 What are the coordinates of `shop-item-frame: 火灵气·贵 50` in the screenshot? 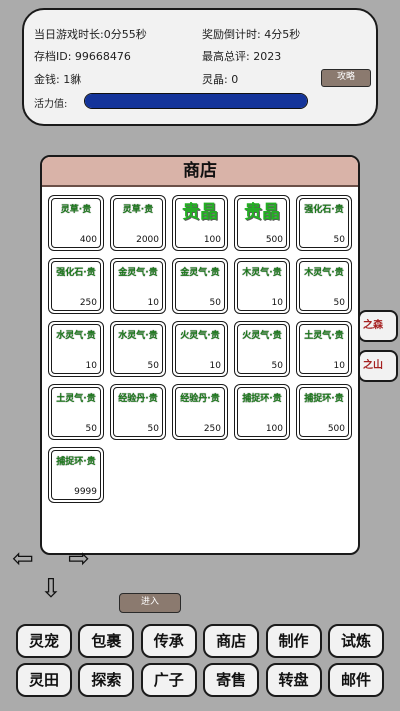 It's located at (262, 349).